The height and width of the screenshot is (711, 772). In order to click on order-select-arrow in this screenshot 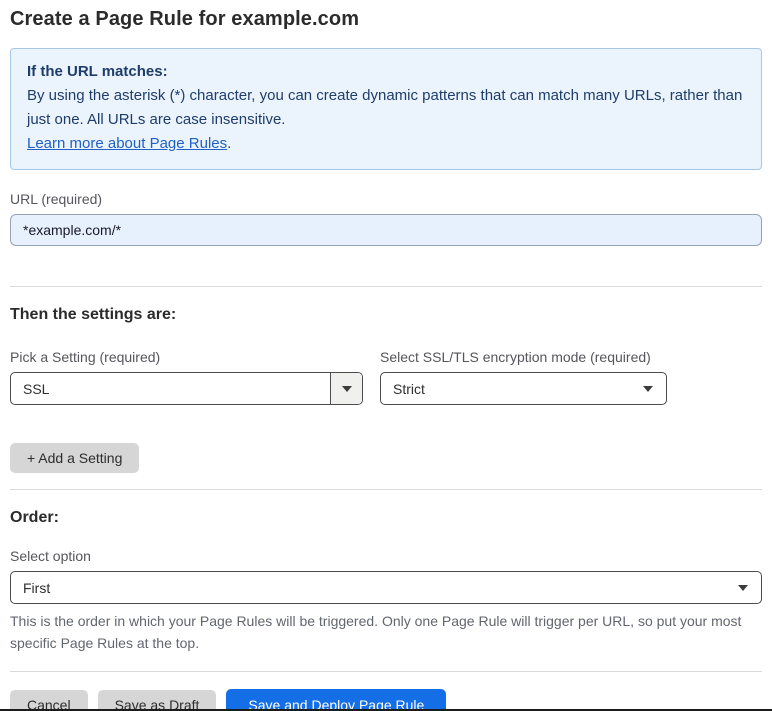, I will do `click(749, 587)`.